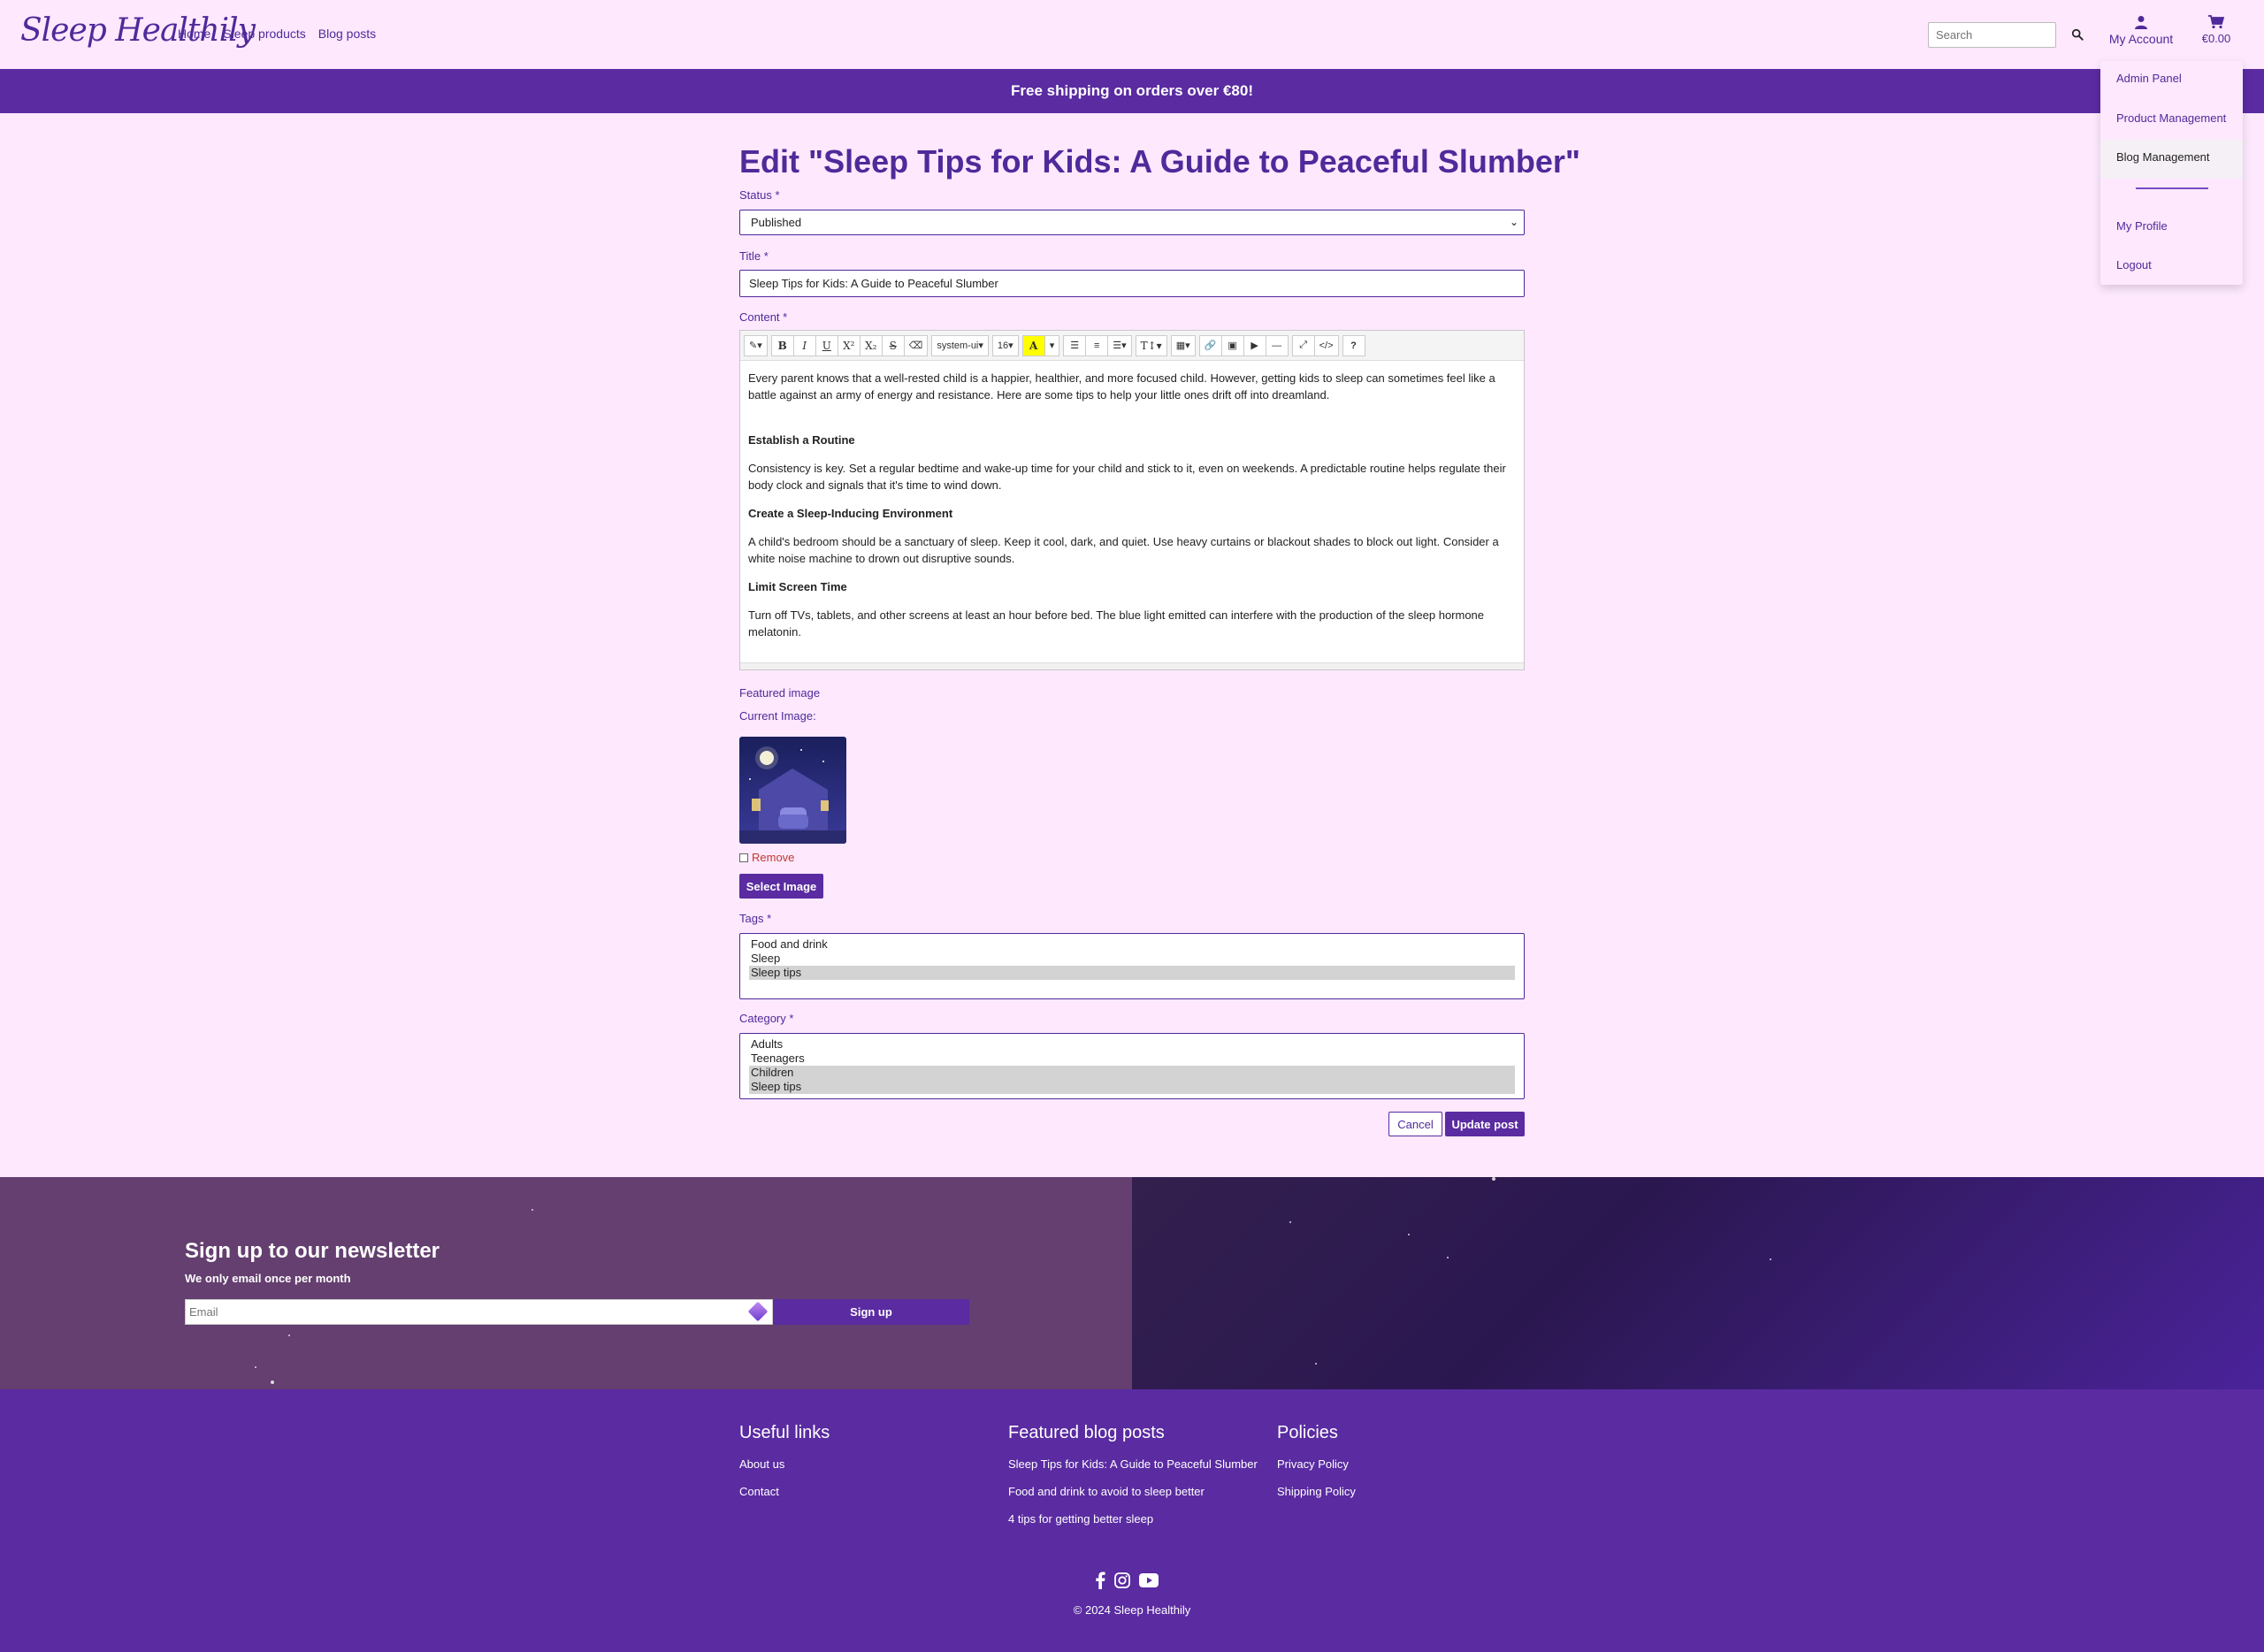  I want to click on bold-button: B, so click(782, 345).